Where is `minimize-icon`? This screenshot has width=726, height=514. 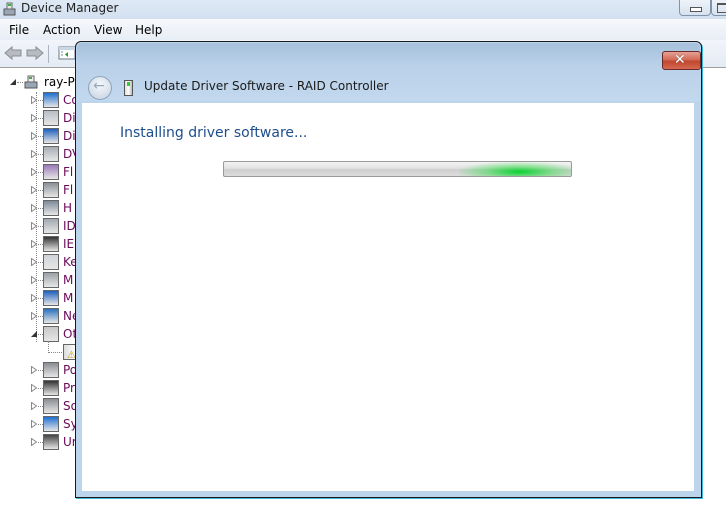 minimize-icon is located at coordinates (696, 9).